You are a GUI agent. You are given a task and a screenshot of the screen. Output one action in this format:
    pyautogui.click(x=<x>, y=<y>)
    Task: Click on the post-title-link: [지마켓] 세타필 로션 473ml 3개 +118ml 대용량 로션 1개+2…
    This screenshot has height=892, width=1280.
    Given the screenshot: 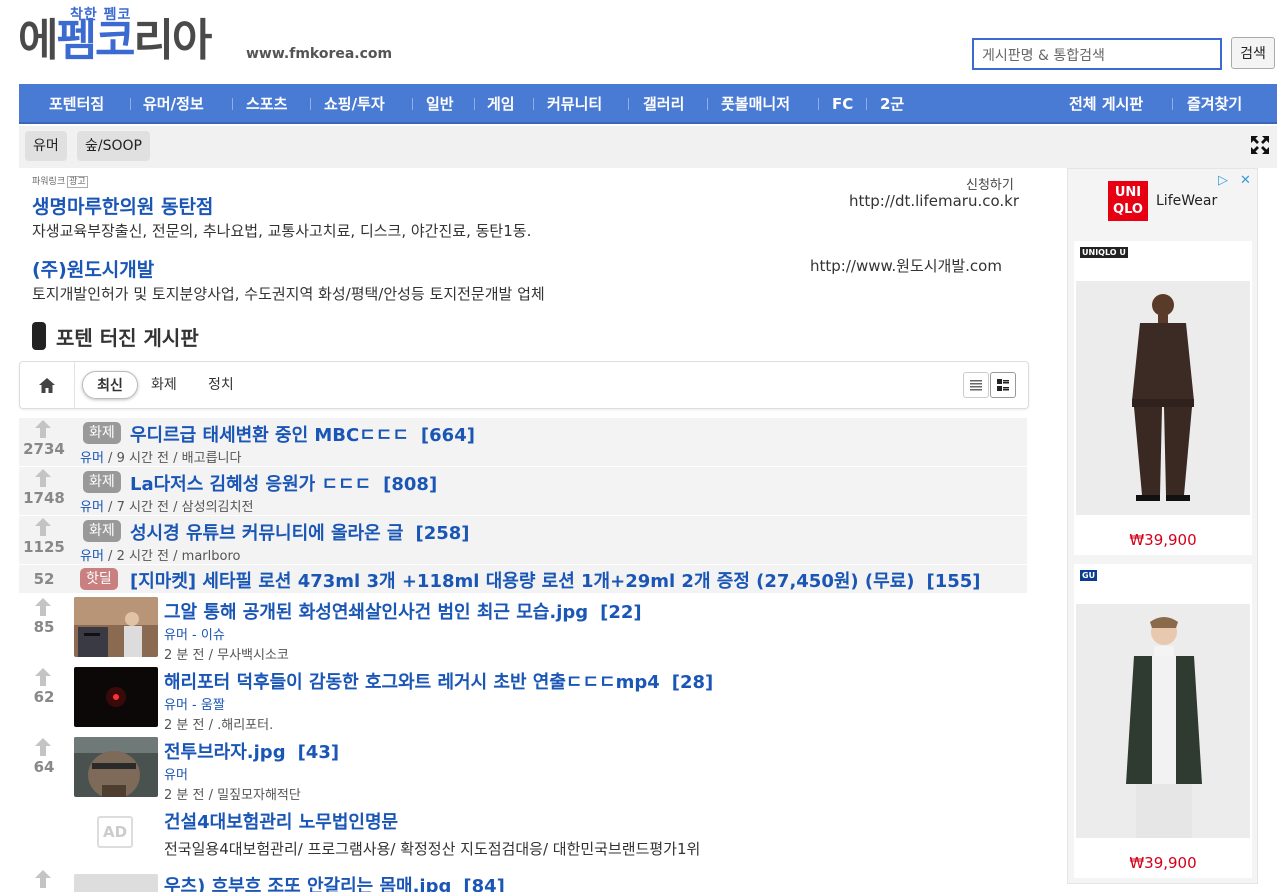 What is the action you would take?
    pyautogui.click(x=555, y=580)
    